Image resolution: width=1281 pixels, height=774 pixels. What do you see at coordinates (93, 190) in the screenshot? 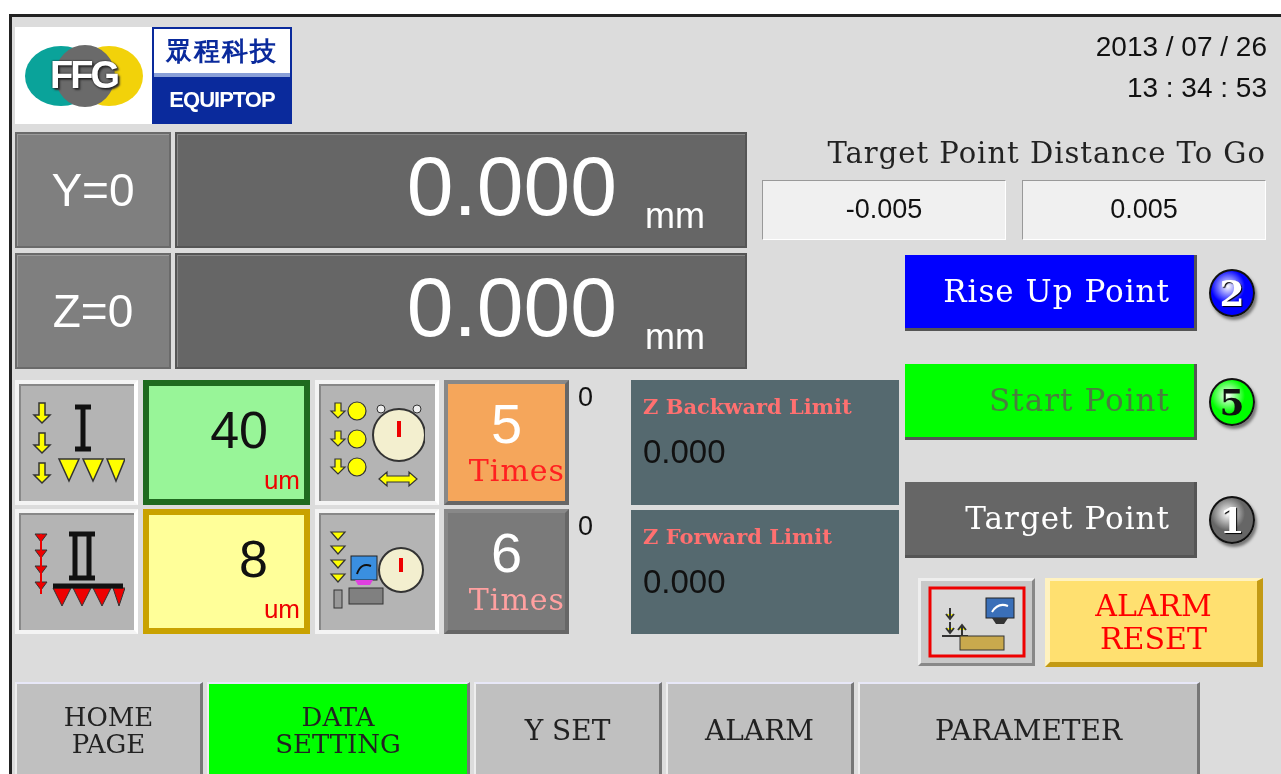
I see `axis-label: Y=0` at bounding box center [93, 190].